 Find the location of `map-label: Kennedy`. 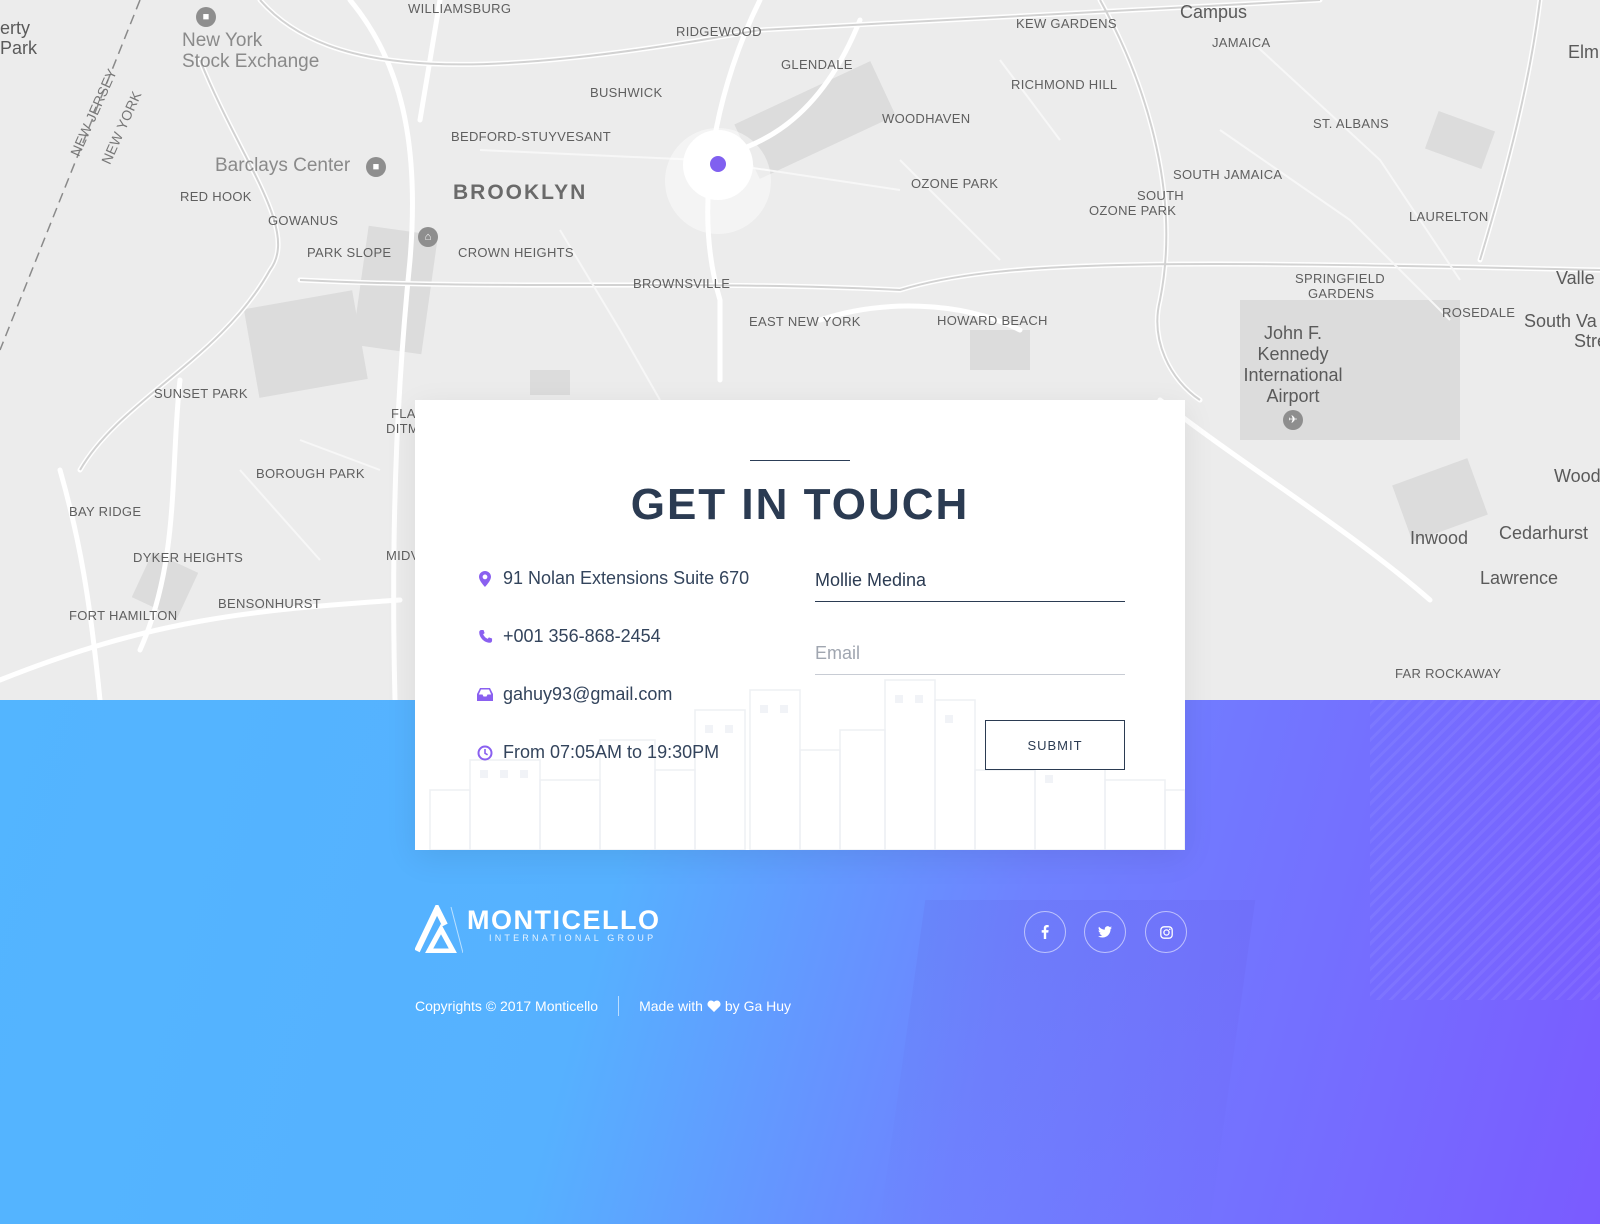

map-label: Kennedy is located at coordinates (1293, 354).